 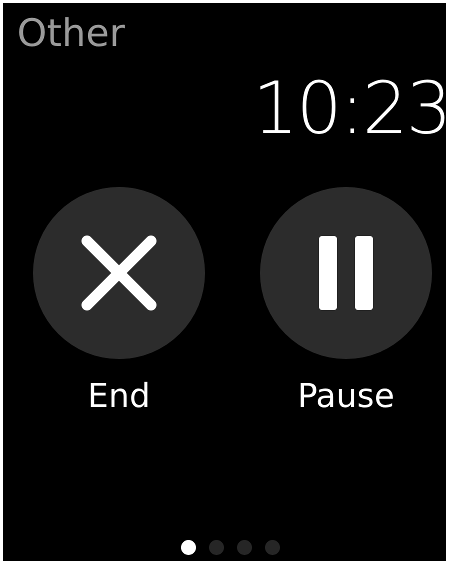 I want to click on clock-time: 10:23, so click(x=349, y=108).